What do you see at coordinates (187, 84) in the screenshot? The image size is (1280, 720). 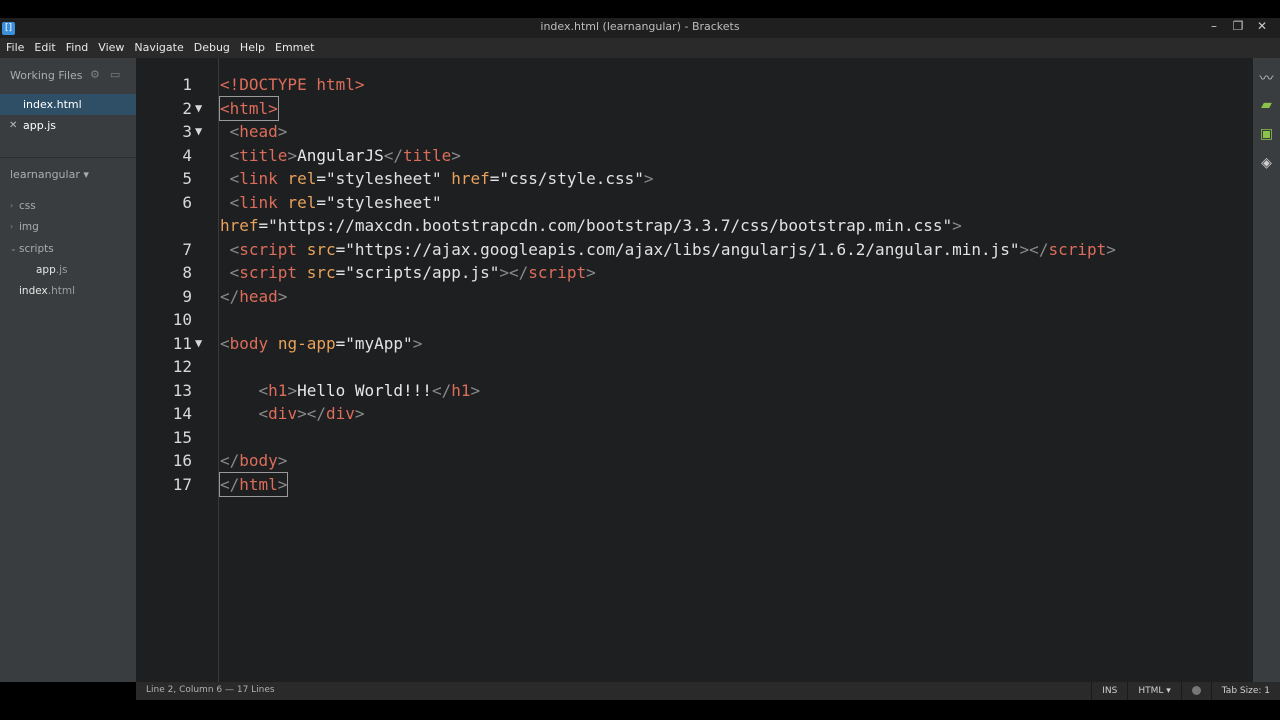 I see `line-number: 1` at bounding box center [187, 84].